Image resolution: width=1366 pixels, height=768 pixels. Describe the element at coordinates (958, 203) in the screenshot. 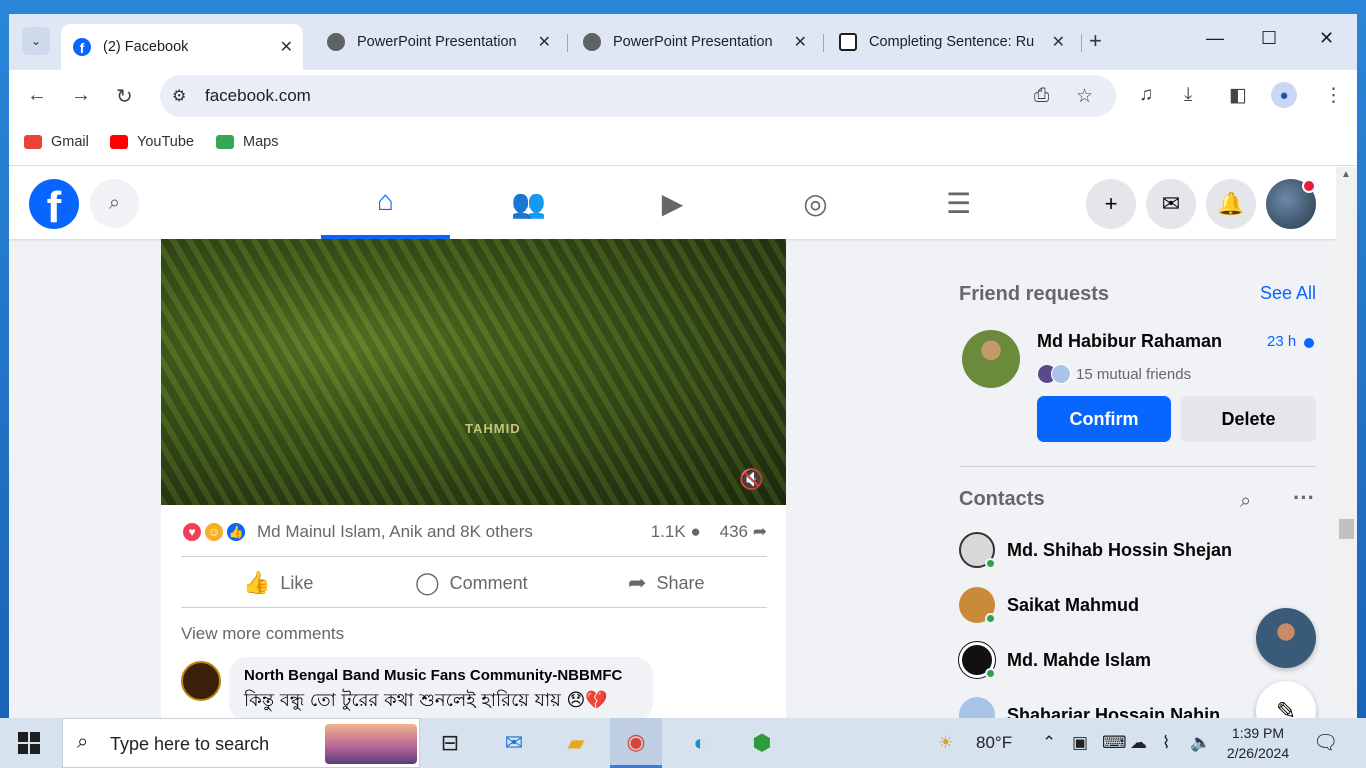

I see `menu-icon: ☰` at that location.